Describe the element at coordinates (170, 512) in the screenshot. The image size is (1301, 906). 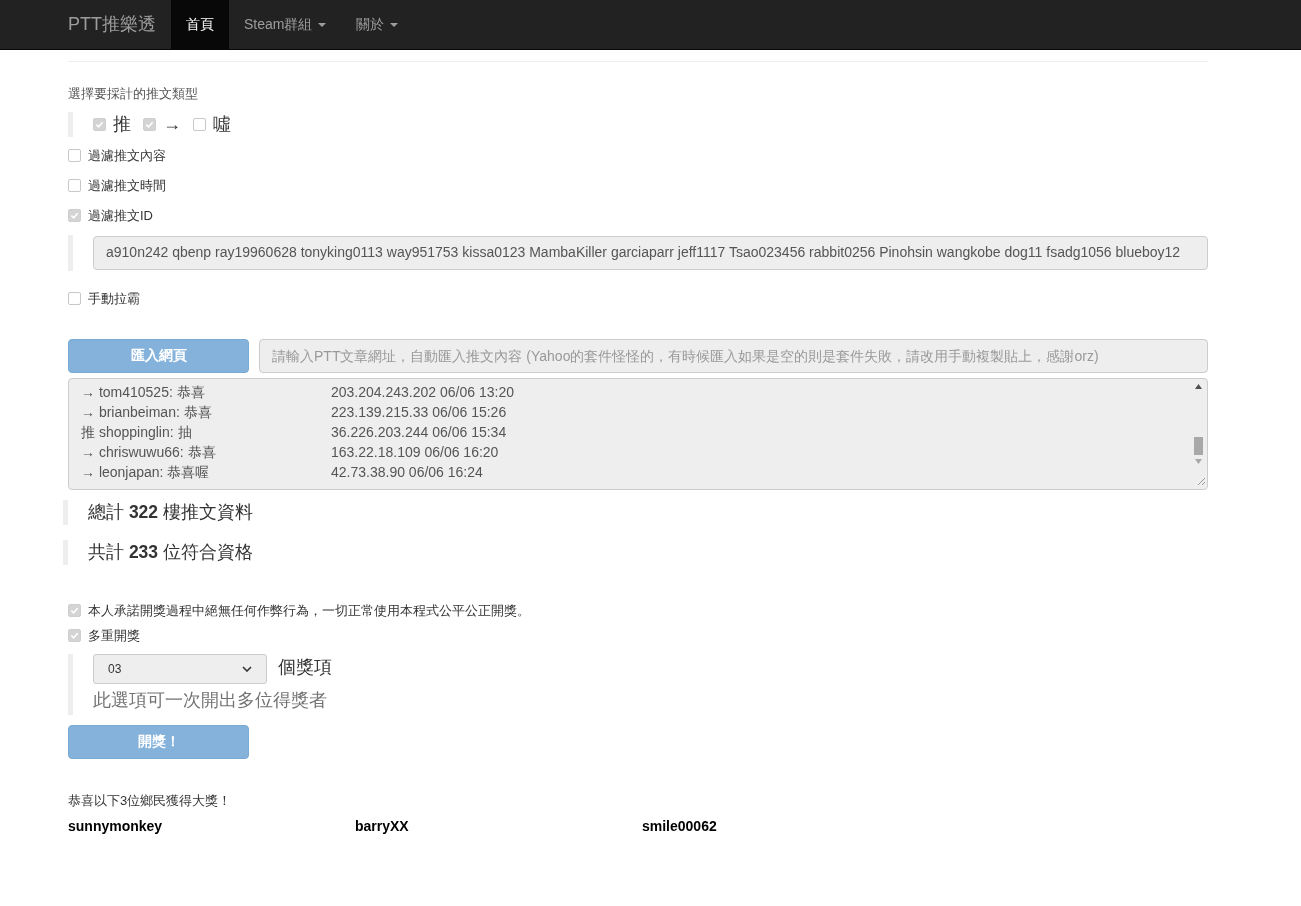
I see `summary-text: 總計 322 樓推文資料` at that location.